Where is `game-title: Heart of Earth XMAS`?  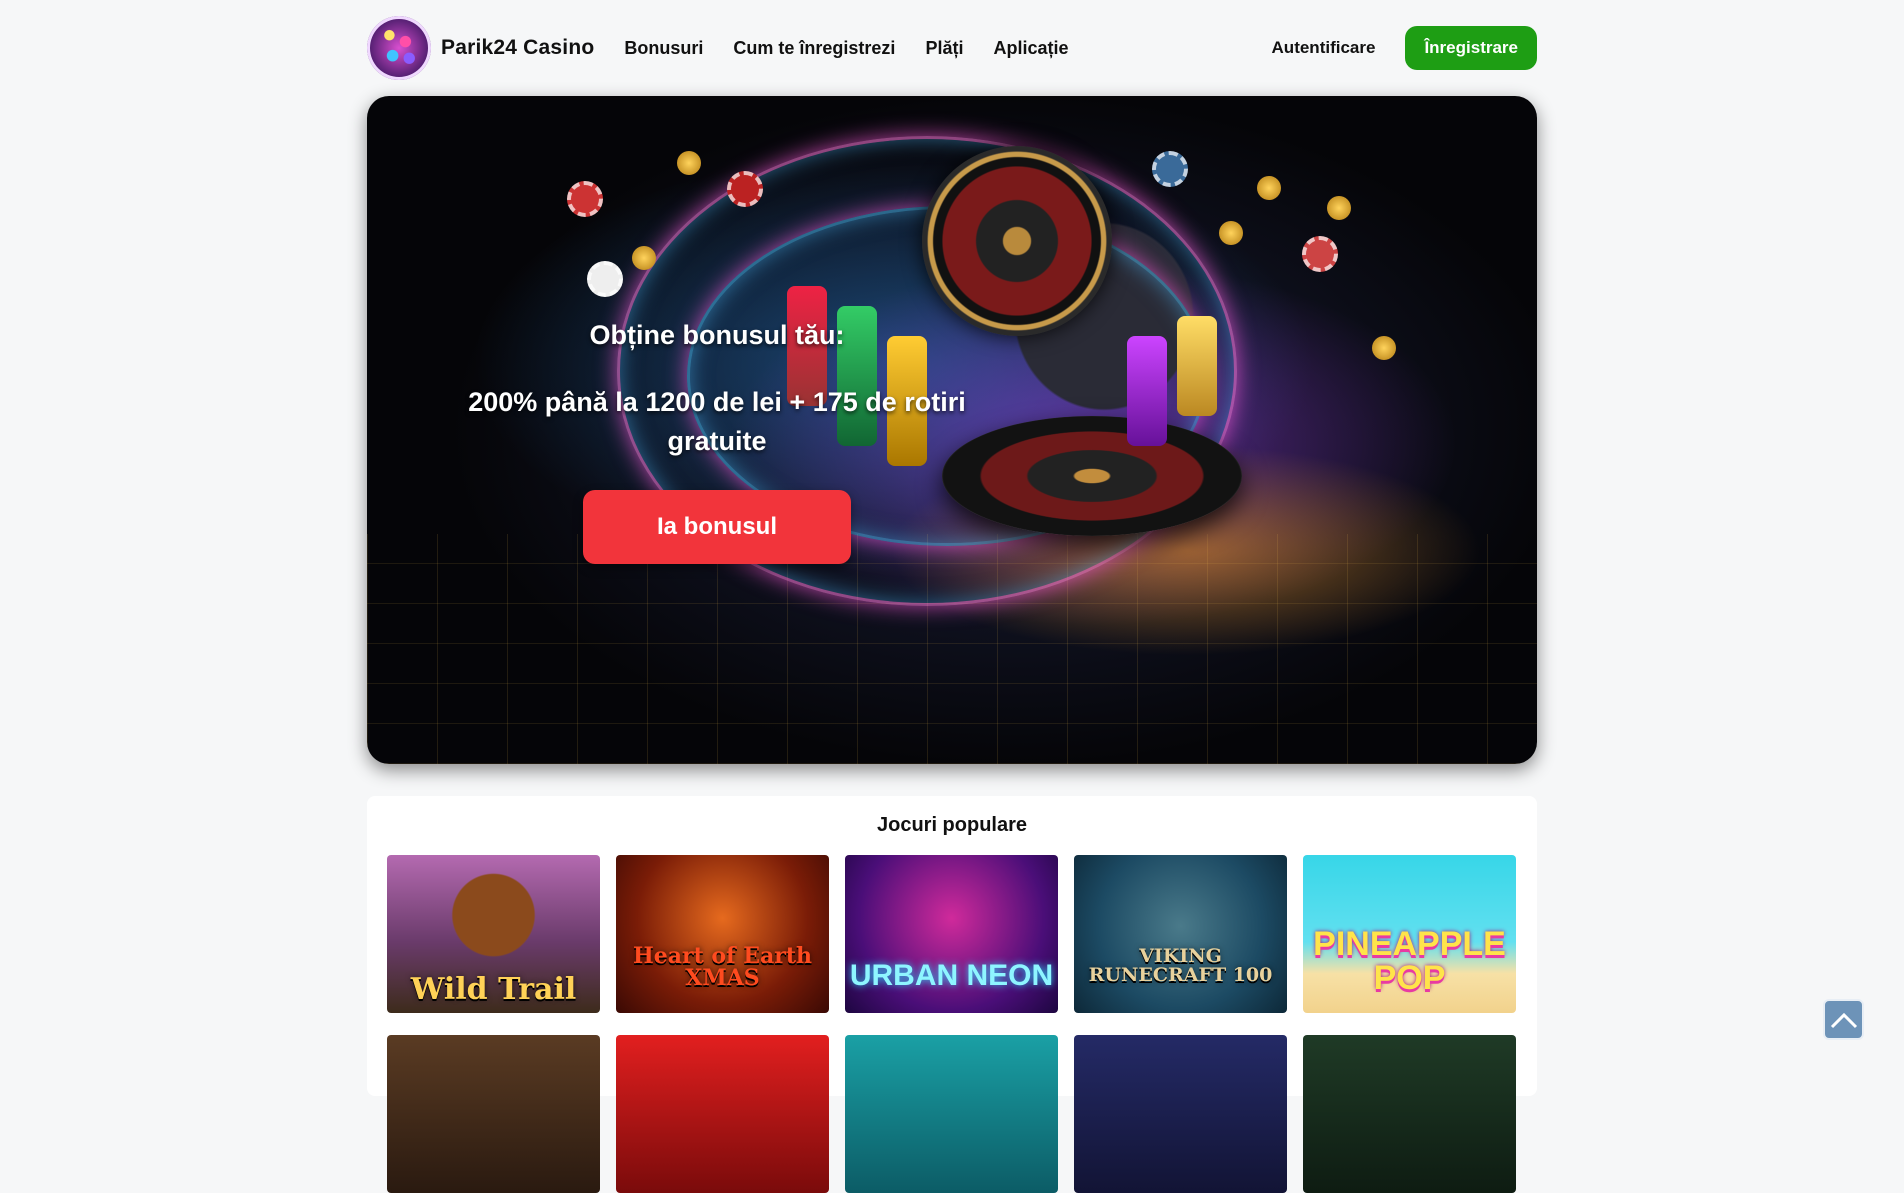
game-title: Heart of Earth XMAS is located at coordinates (722, 967).